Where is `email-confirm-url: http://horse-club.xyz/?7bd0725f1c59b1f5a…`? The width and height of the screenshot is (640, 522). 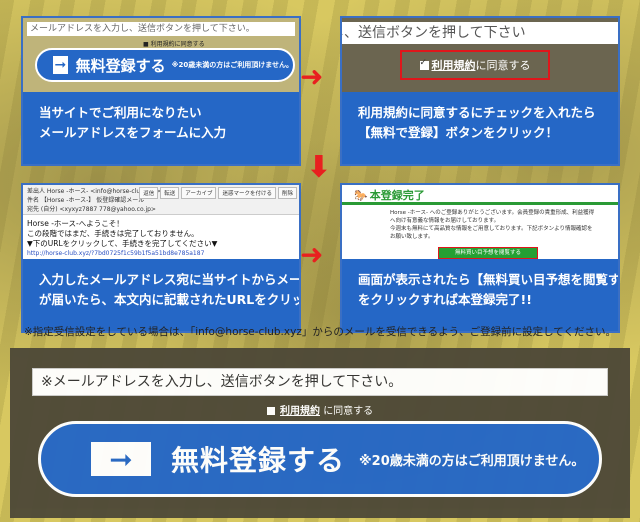
email-confirm-url: http://horse-club.xyz/?7bd0725f1c59b1f5a… is located at coordinates (116, 253).